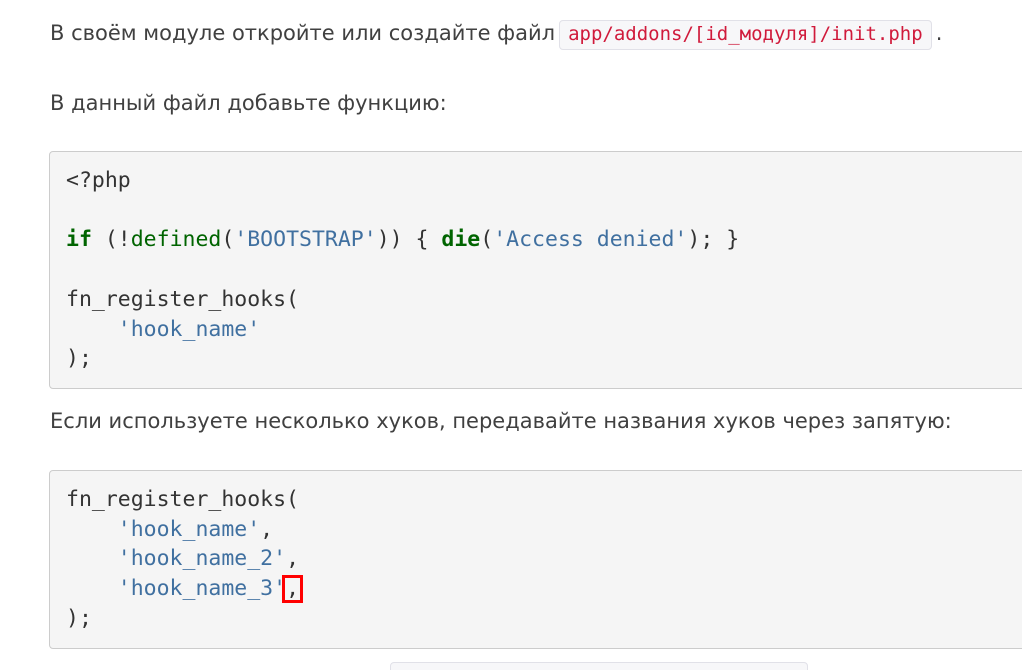 The width and height of the screenshot is (1022, 670). I want to click on intro-period: ., so click(939, 33).